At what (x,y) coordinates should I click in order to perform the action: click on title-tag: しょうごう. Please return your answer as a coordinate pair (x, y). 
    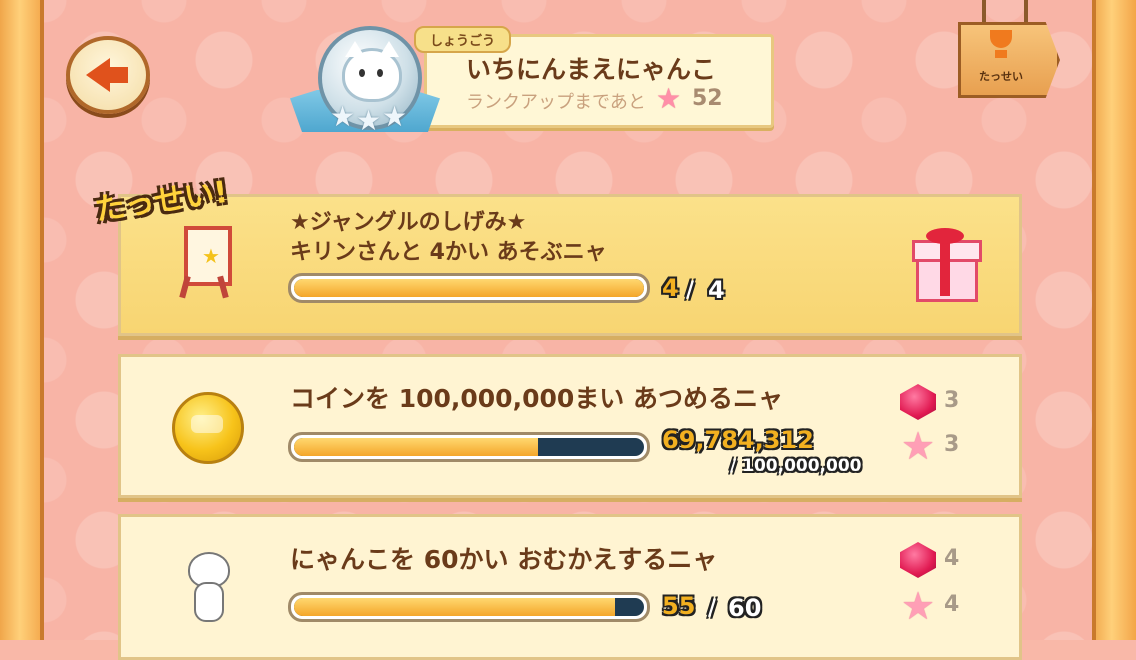
    Looking at the image, I should click on (463, 39).